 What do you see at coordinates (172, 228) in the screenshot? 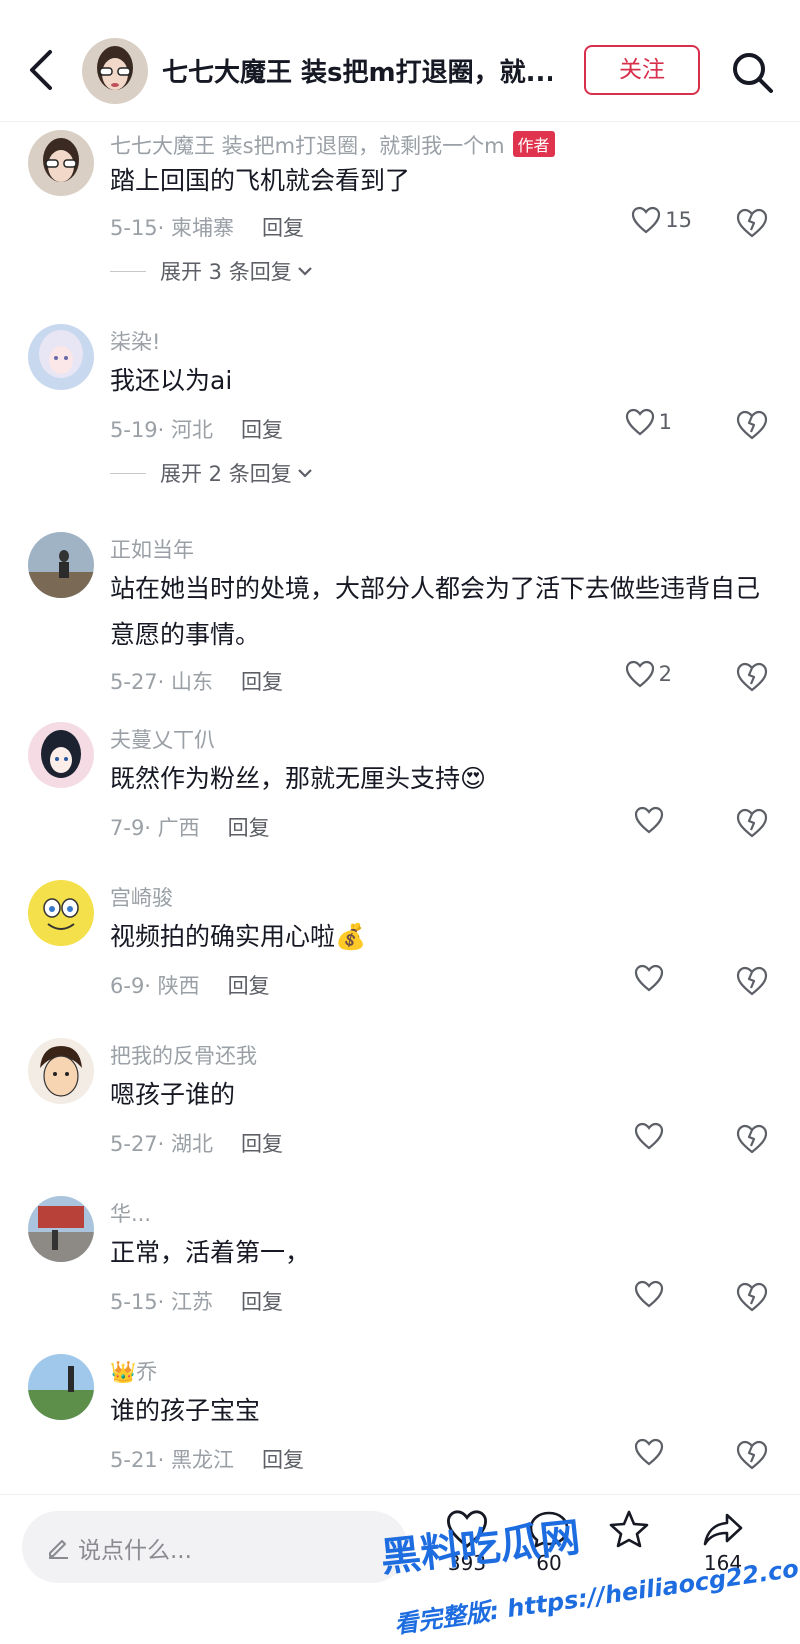
I see `comment-date-location: 5-15· 柬埔寨` at bounding box center [172, 228].